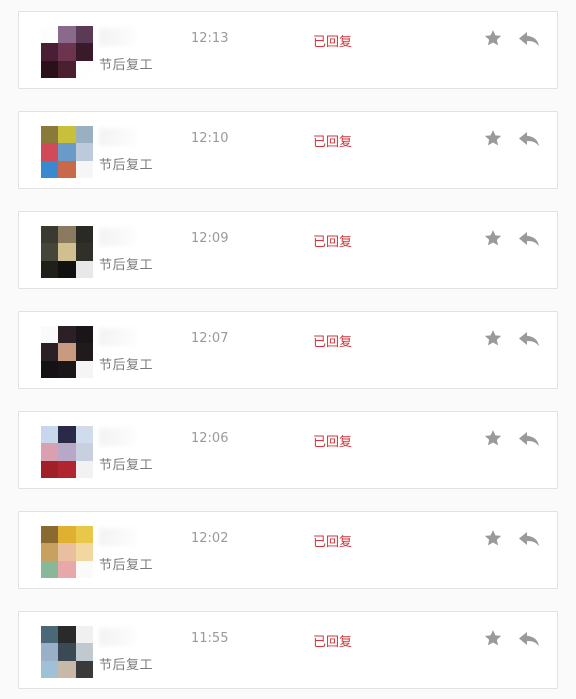 Image resolution: width=576 pixels, height=699 pixels. What do you see at coordinates (288, 450) in the screenshot?
I see `message-item: 节后复工 12:06 已回复` at bounding box center [288, 450].